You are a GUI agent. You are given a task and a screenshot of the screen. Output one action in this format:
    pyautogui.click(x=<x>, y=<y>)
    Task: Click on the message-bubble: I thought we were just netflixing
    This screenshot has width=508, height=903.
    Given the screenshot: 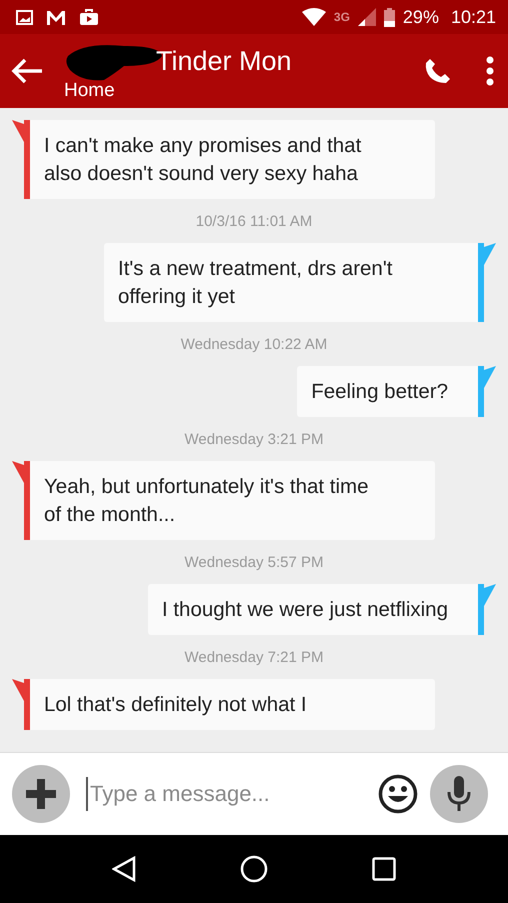 What is the action you would take?
    pyautogui.click(x=316, y=609)
    